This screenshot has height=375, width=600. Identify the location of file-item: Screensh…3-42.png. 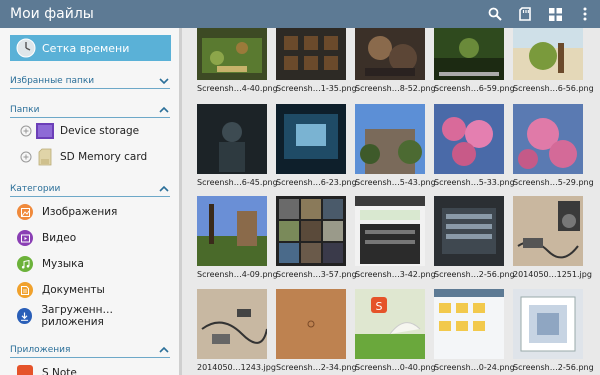
(392, 237).